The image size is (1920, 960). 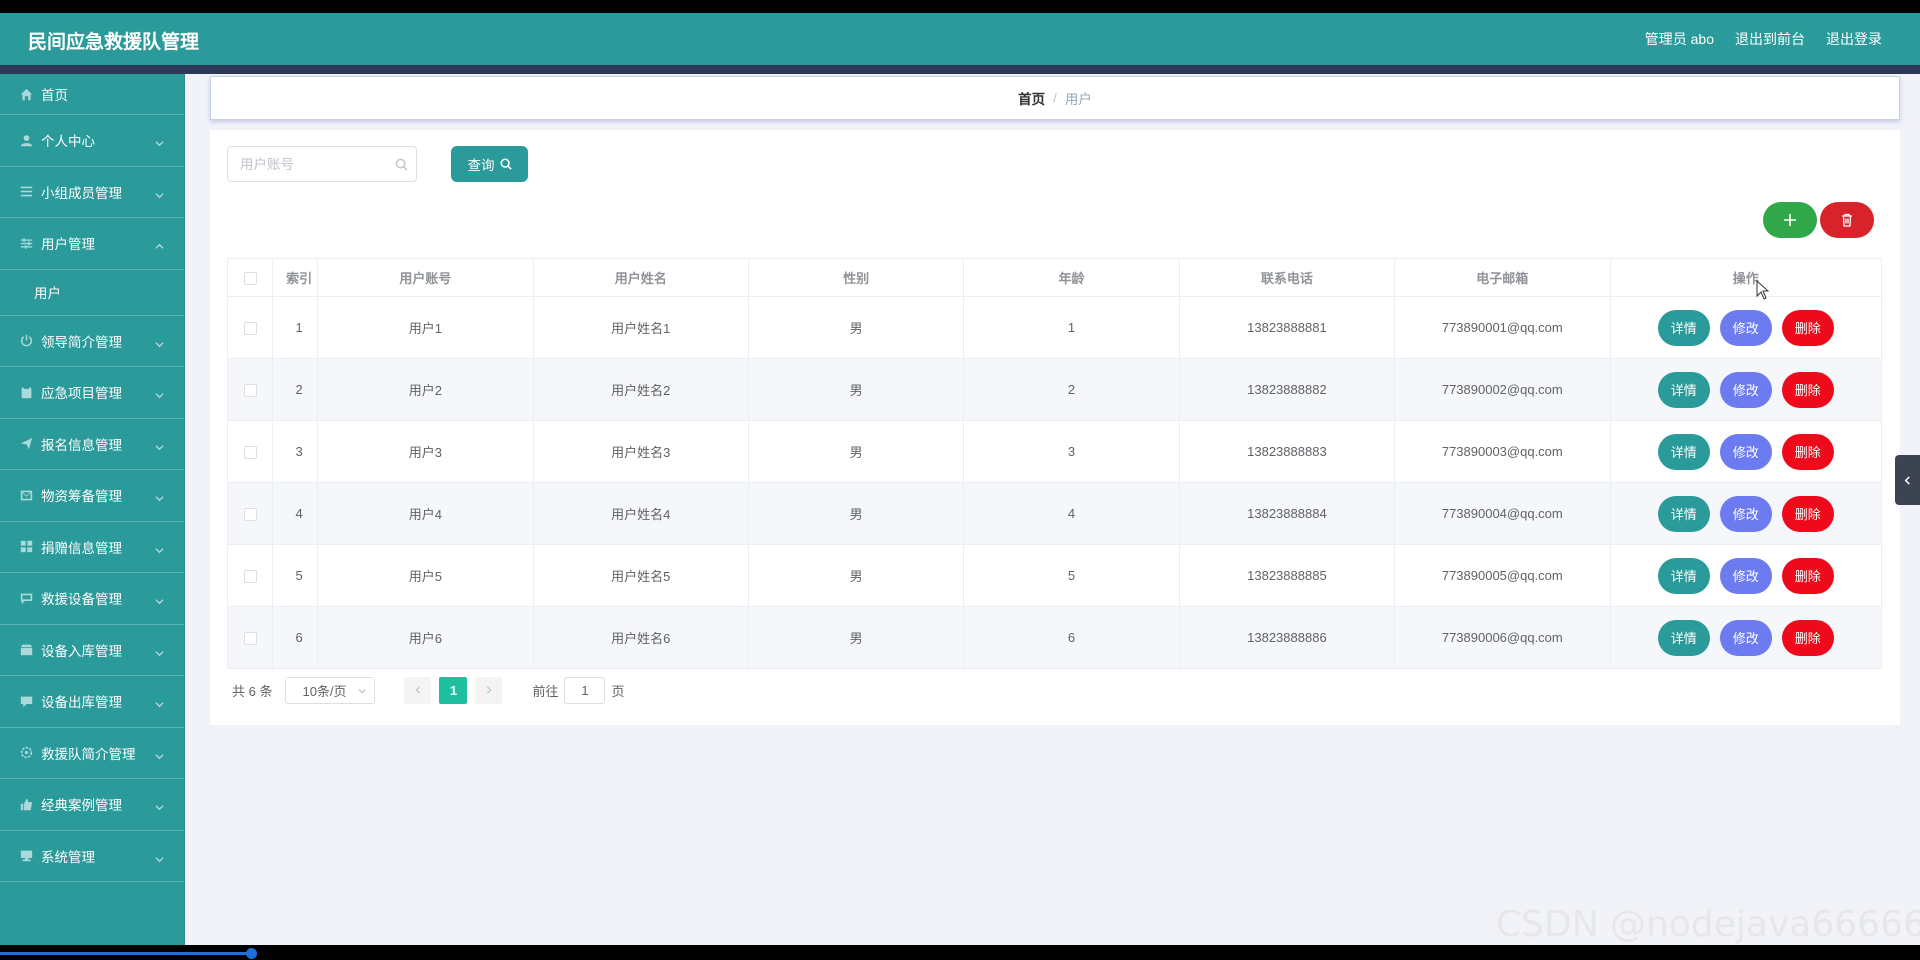 I want to click on sidebar-item-team-intro: 救援队简介管理, so click(x=92, y=753).